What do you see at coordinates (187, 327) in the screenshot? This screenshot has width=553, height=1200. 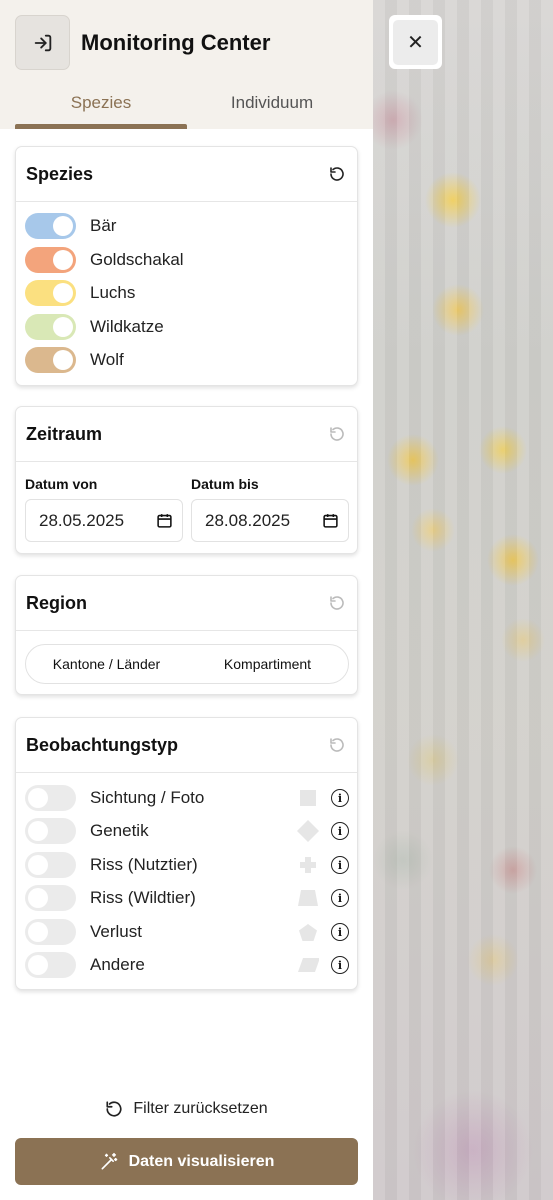 I see `species-row-wildkatze: Wildkatze` at bounding box center [187, 327].